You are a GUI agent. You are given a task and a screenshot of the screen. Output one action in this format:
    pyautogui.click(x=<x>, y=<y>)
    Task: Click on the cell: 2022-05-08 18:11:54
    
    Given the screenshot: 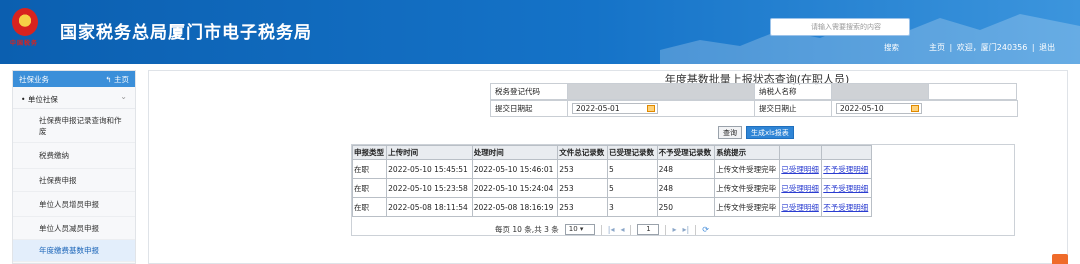 What is the action you would take?
    pyautogui.click(x=429, y=207)
    